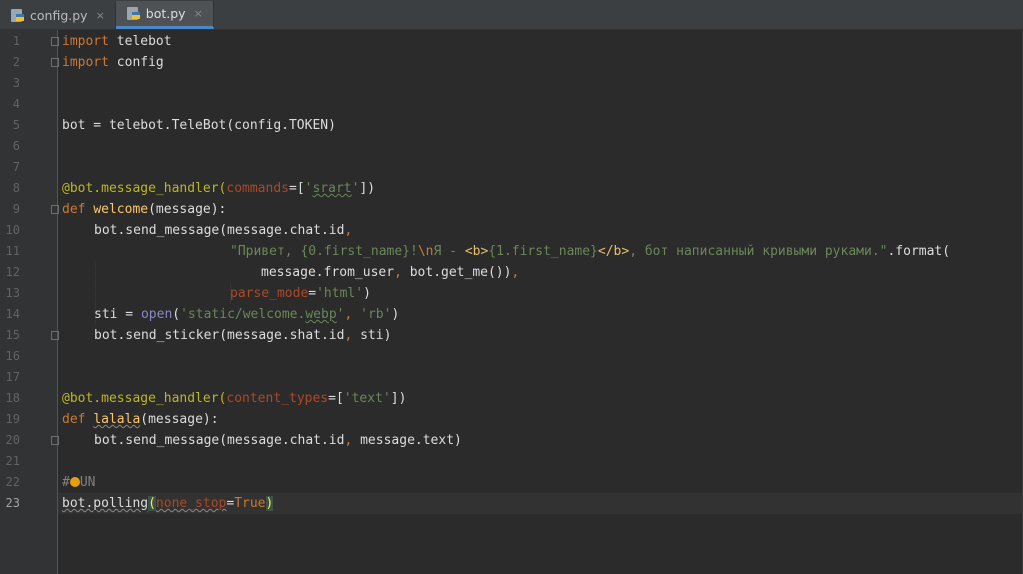 This screenshot has width=1023, height=574. What do you see at coordinates (117, 314) in the screenshot?
I see `code-text: sti =` at bounding box center [117, 314].